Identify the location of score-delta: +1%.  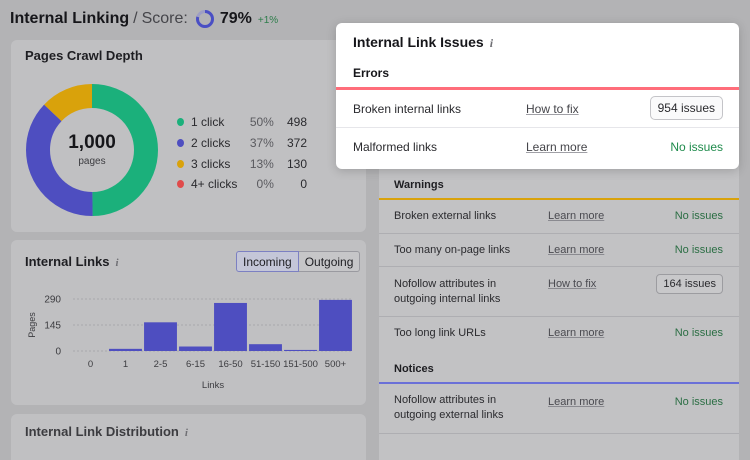
(268, 20).